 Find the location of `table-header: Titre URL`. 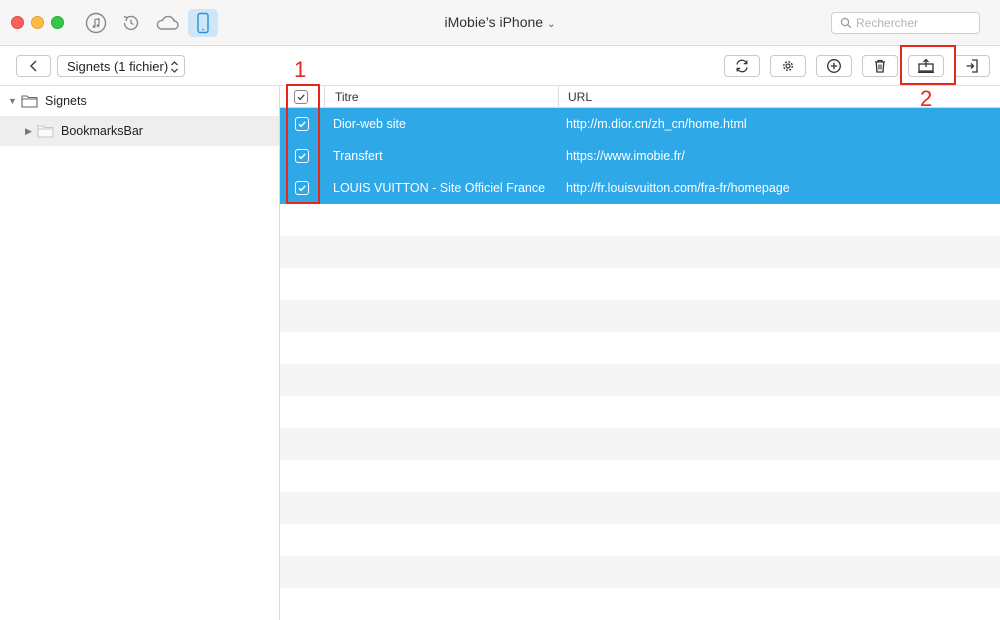

table-header: Titre URL is located at coordinates (640, 97).